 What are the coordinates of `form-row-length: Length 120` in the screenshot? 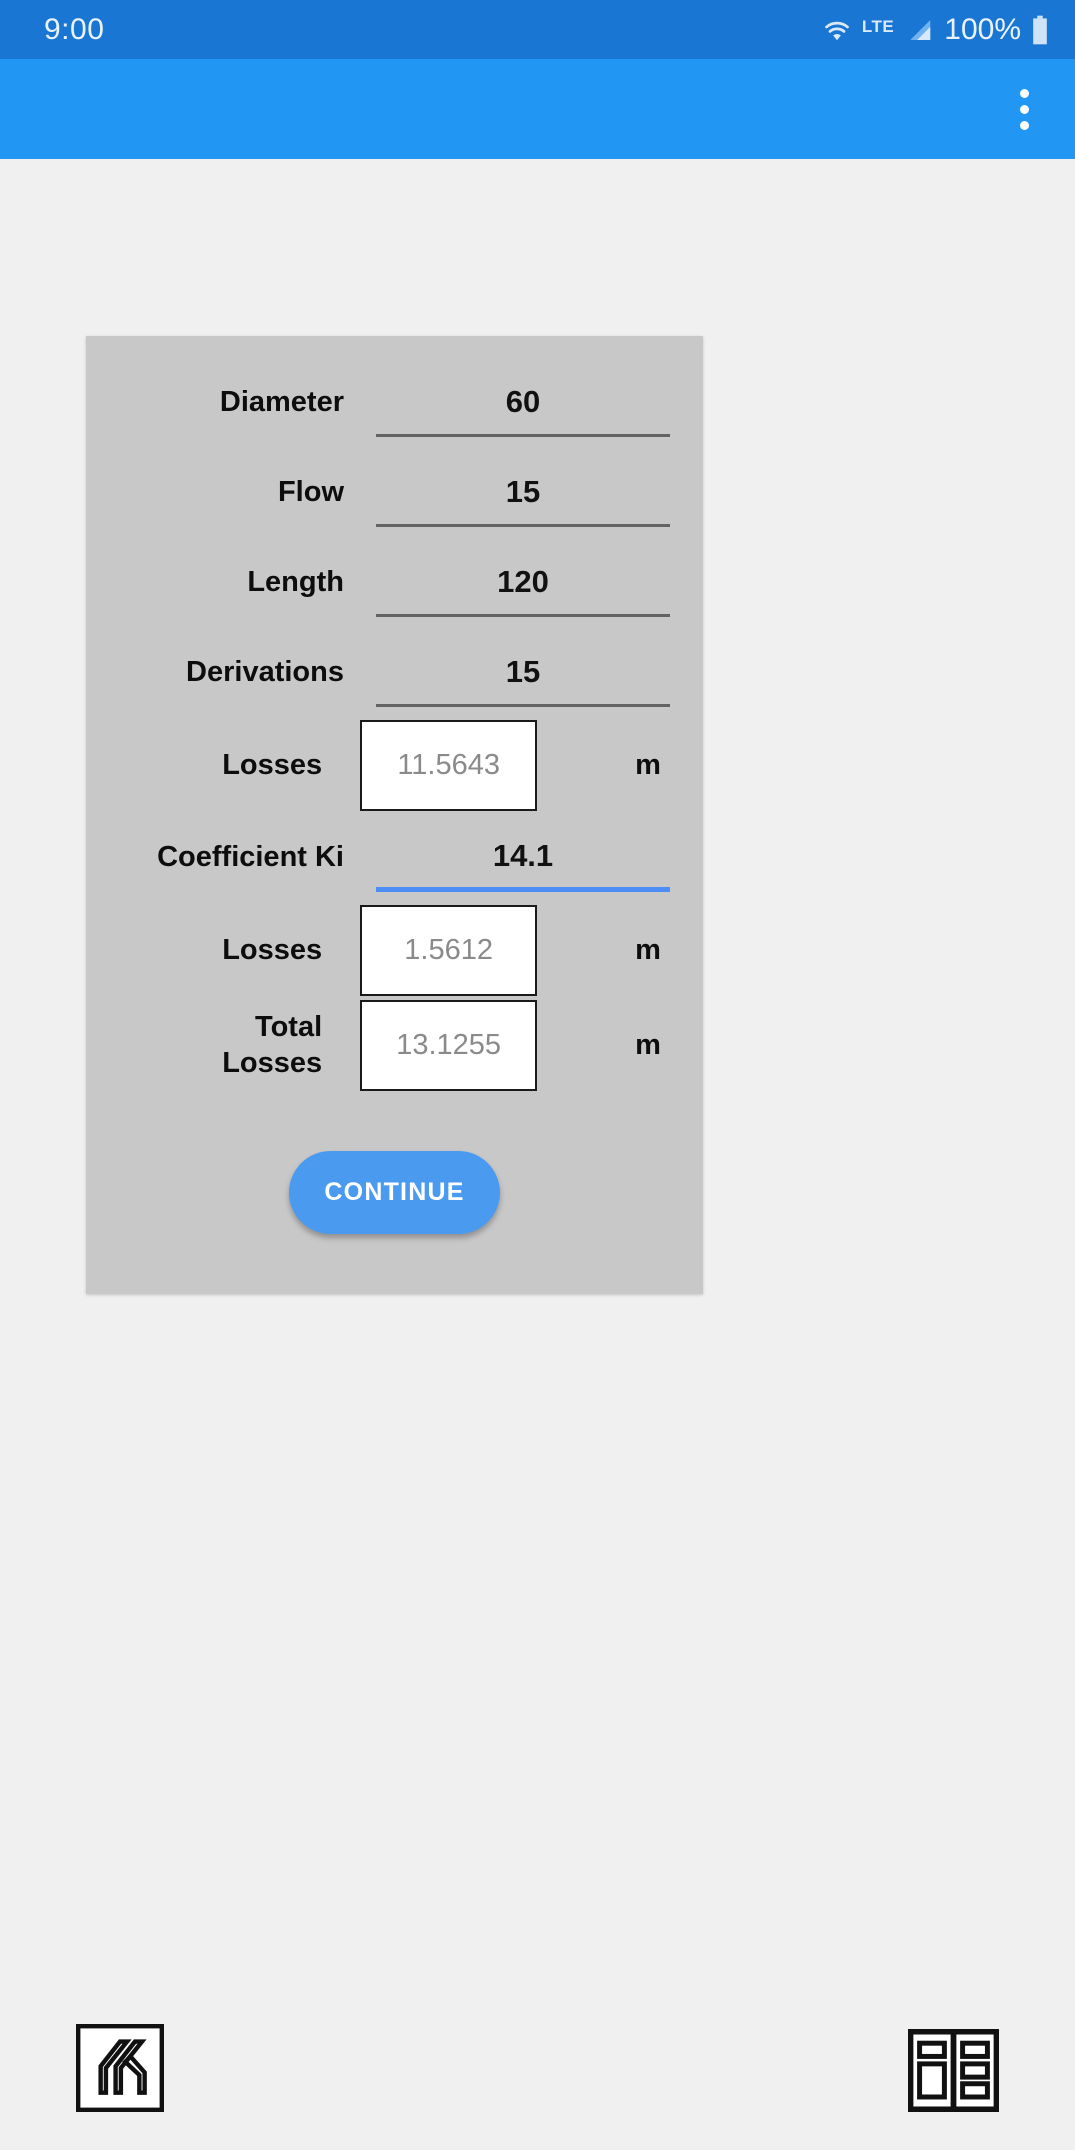 It's located at (394, 583).